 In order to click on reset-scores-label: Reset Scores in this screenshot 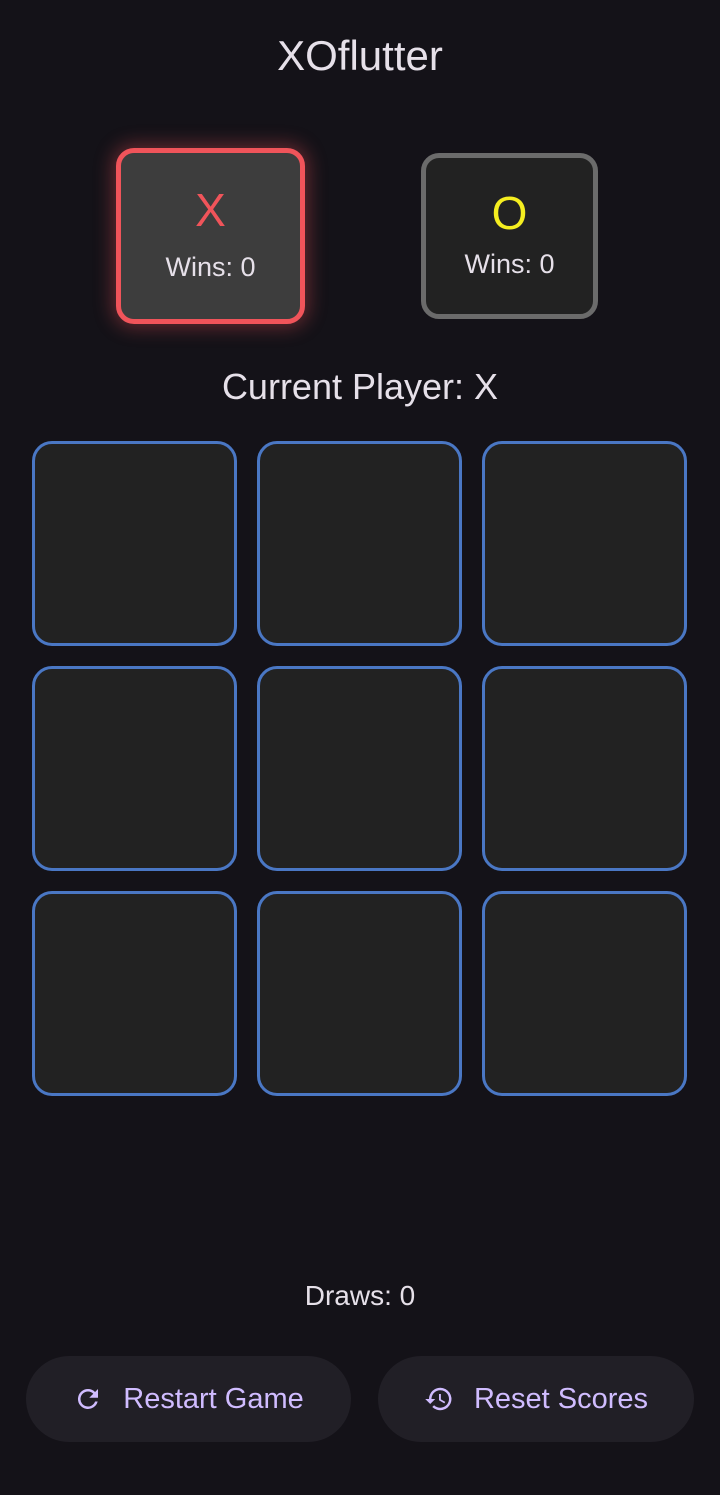, I will do `click(561, 1398)`.